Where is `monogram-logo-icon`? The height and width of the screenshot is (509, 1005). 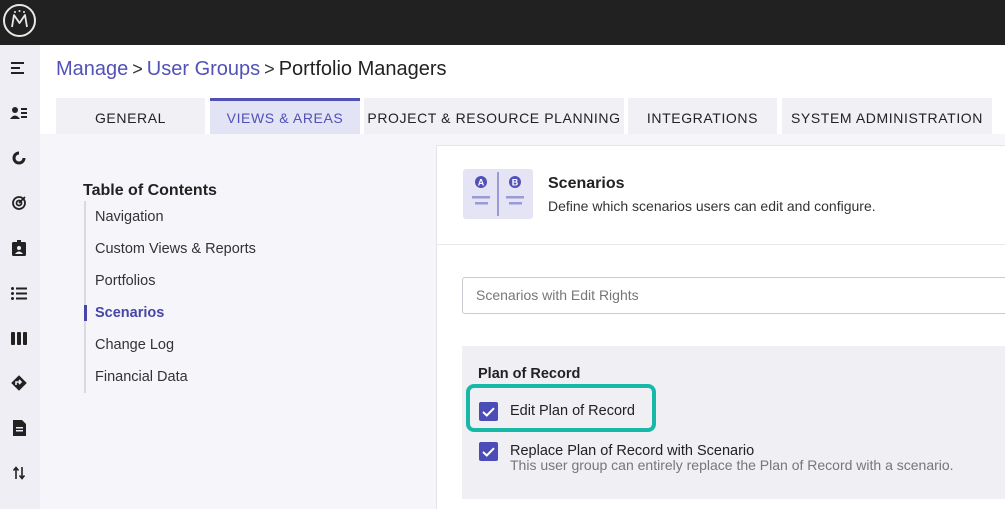
monogram-logo-icon is located at coordinates (19, 20).